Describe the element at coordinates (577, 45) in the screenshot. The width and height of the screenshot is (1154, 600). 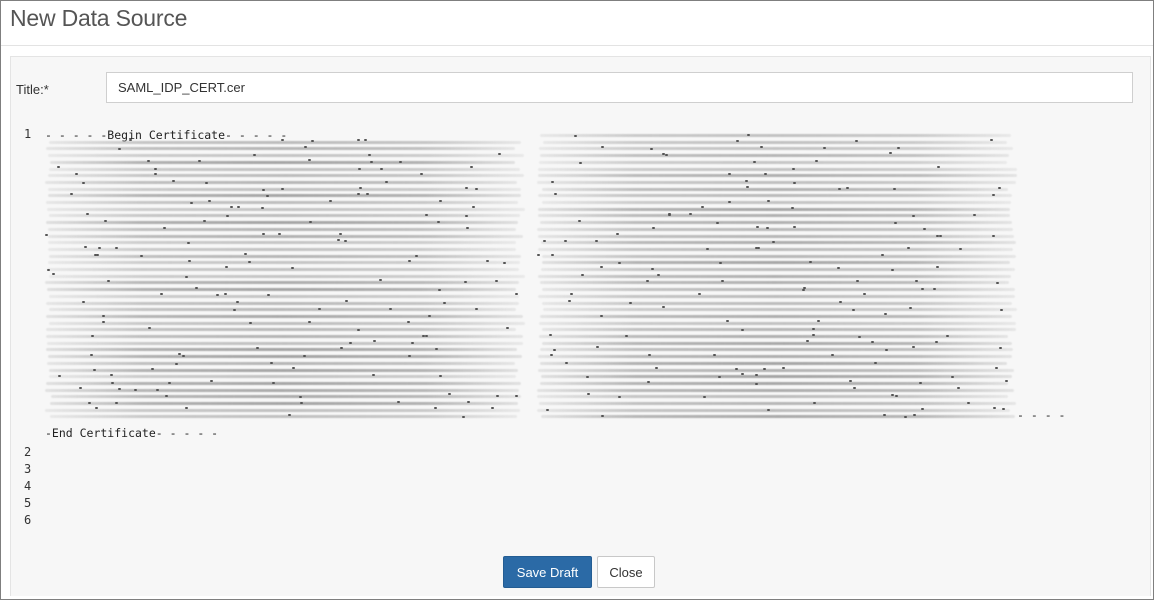
I see `title-divider` at that location.